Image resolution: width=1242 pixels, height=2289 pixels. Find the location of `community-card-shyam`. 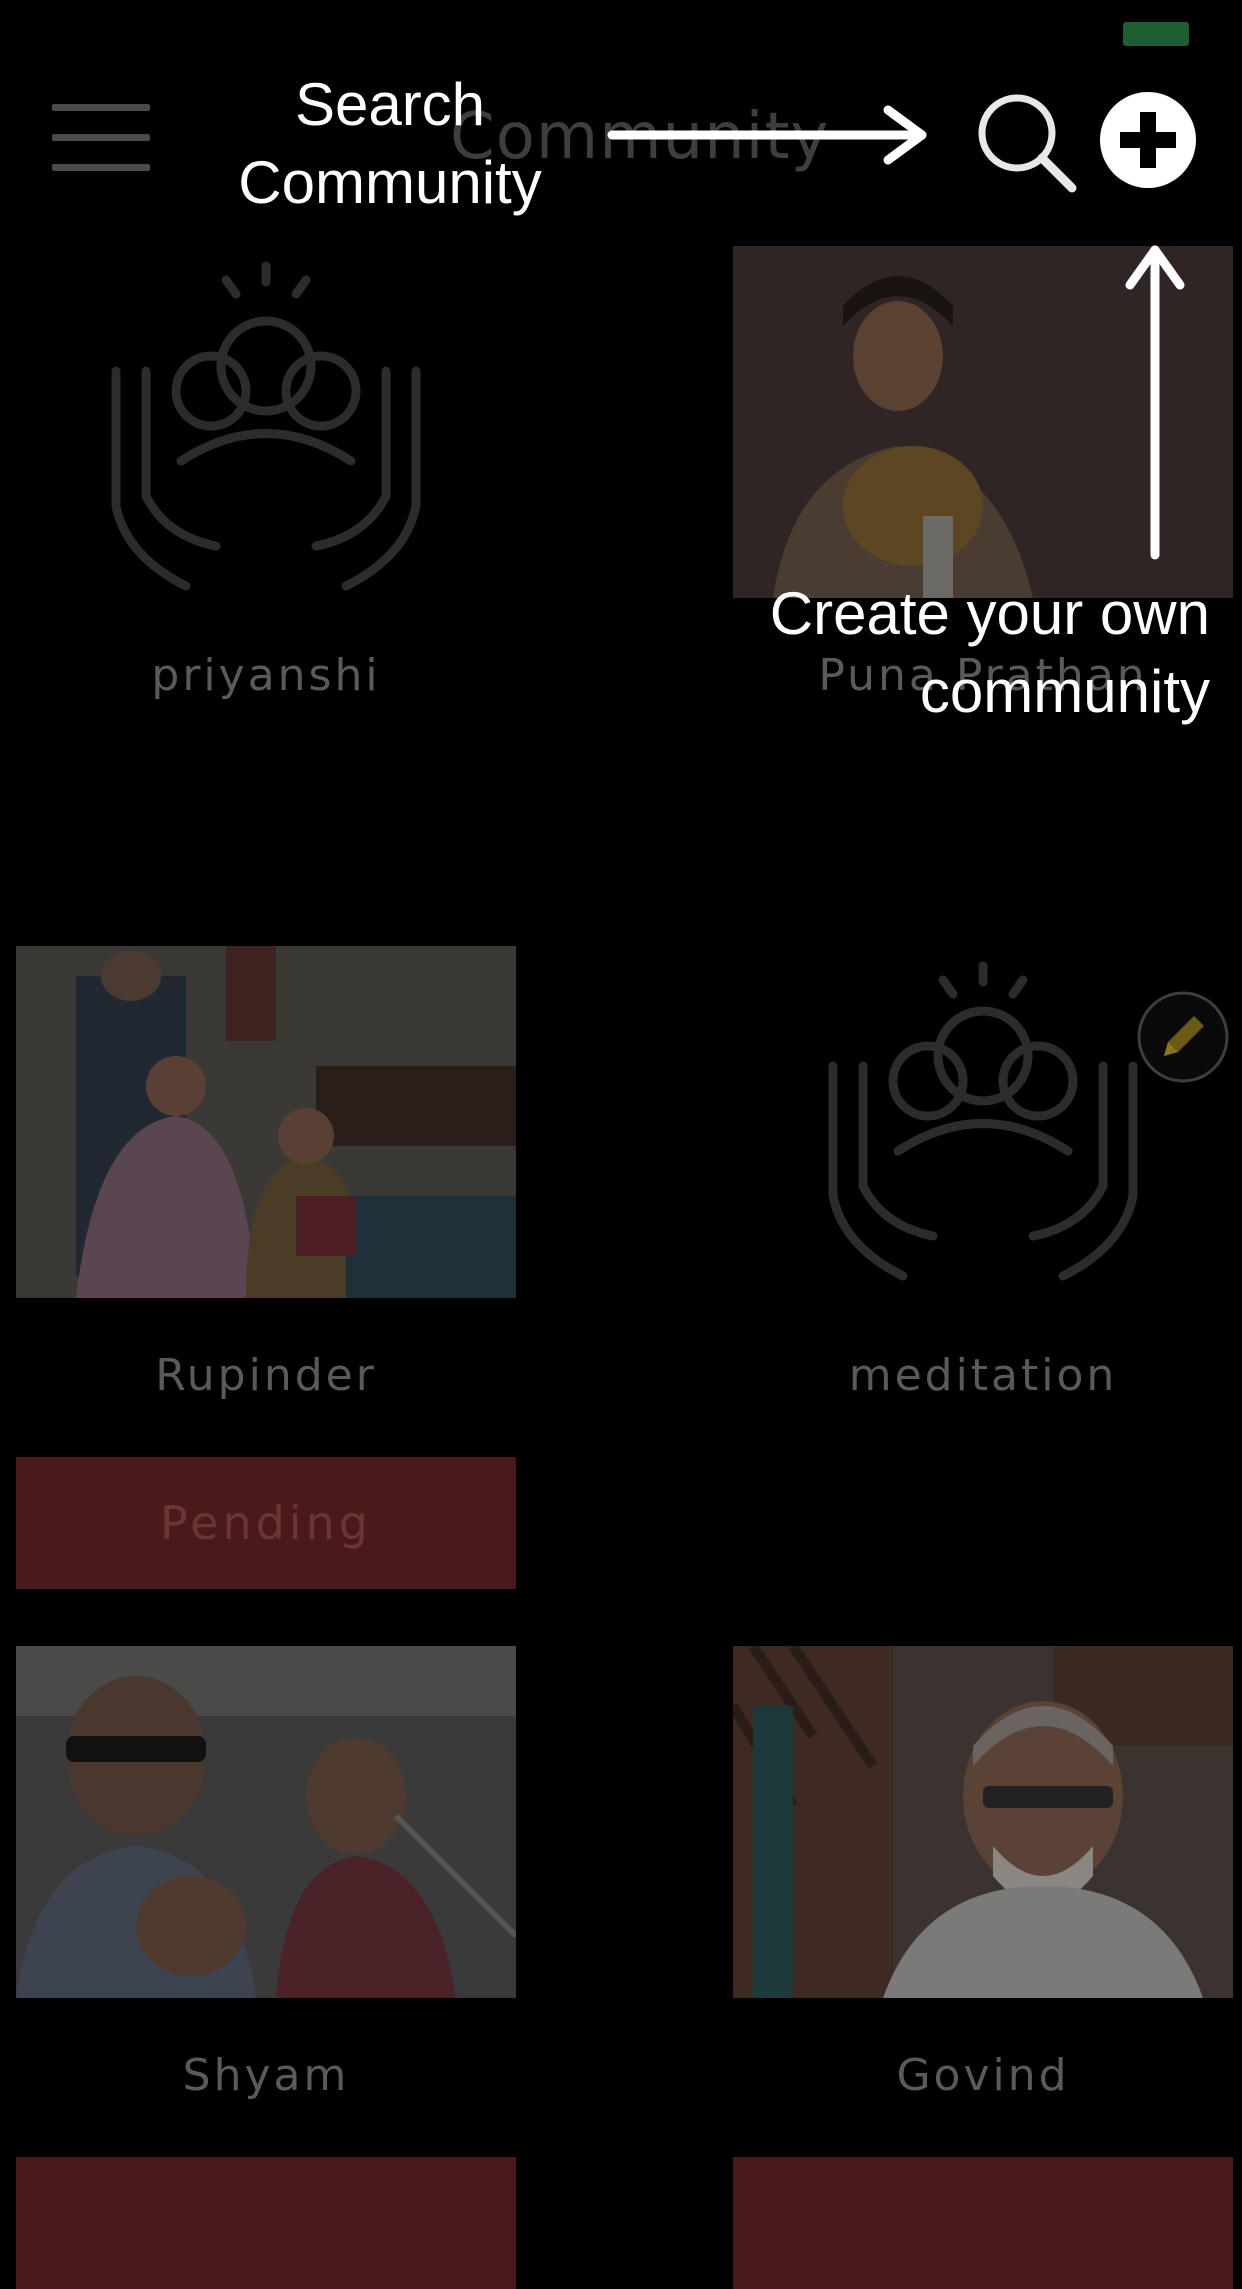

community-card-shyam is located at coordinates (266, 1822).